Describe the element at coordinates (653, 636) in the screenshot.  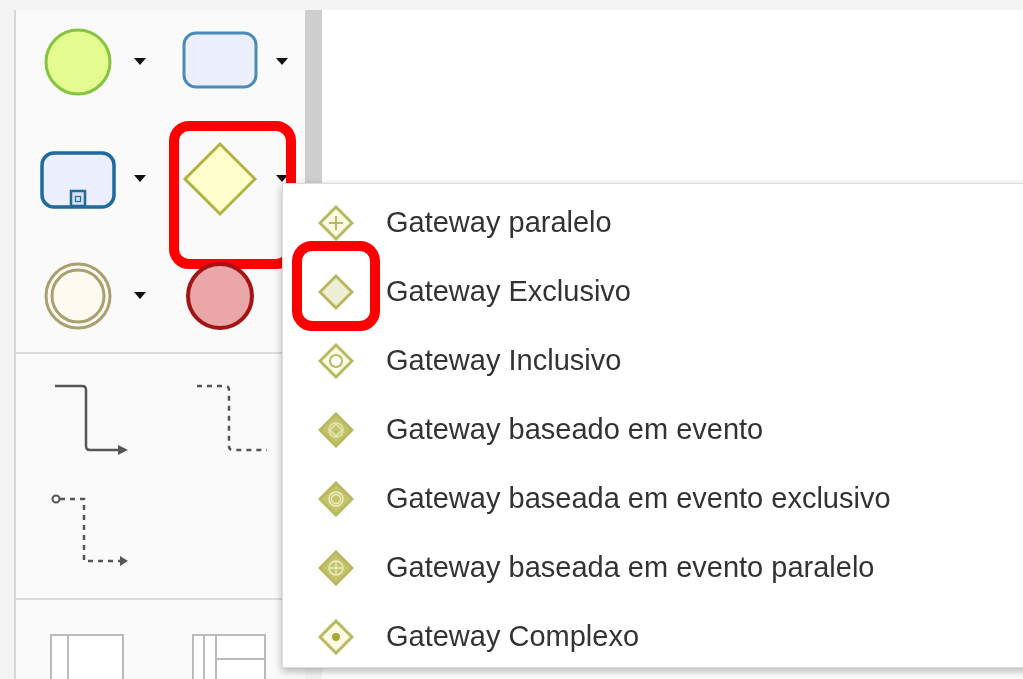
I see `menu-item: Gateway Complexo` at that location.